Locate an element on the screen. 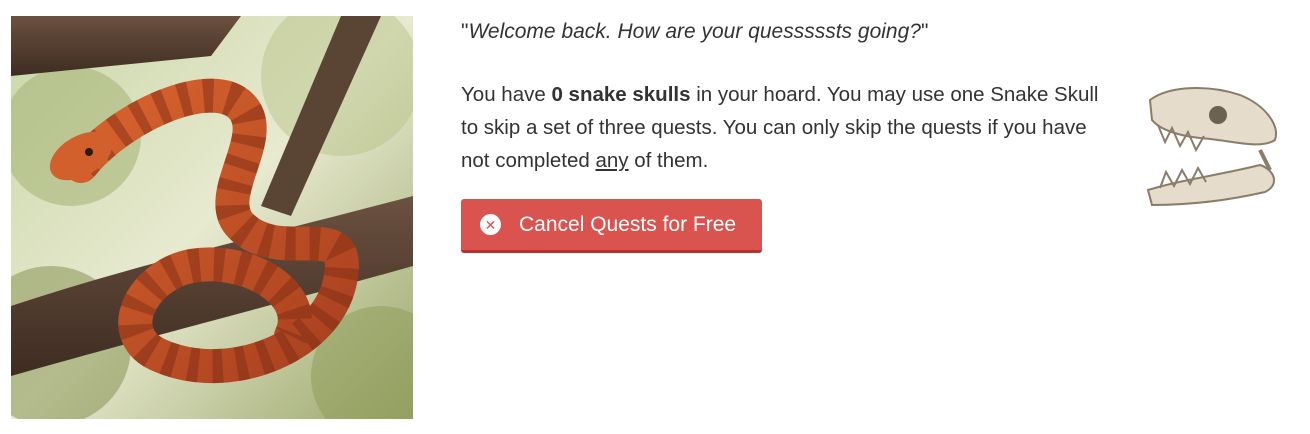 Image resolution: width=1310 pixels, height=434 pixels. cancel-quests-button: ✕ Cancel Quests for Free is located at coordinates (611, 226).